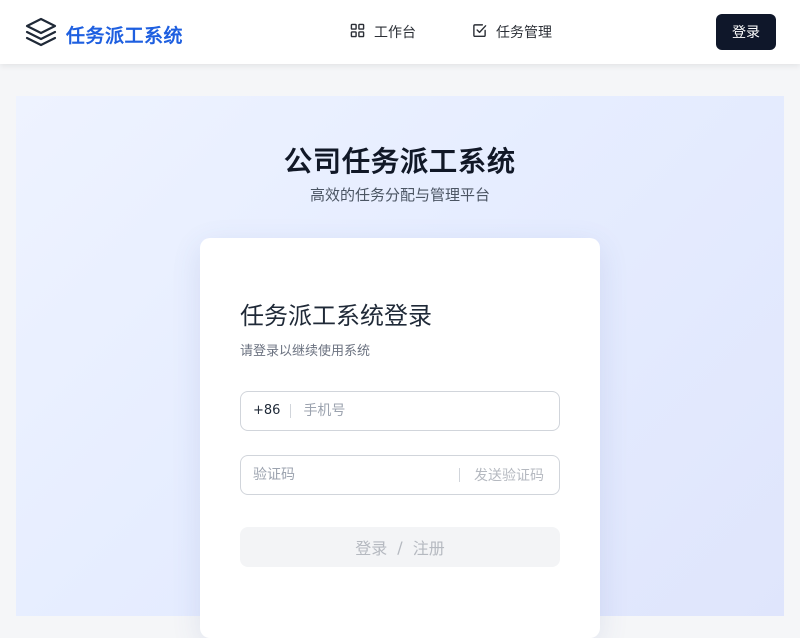 The height and width of the screenshot is (638, 800). What do you see at coordinates (348, 475) in the screenshot?
I see `verification-code-input` at bounding box center [348, 475].